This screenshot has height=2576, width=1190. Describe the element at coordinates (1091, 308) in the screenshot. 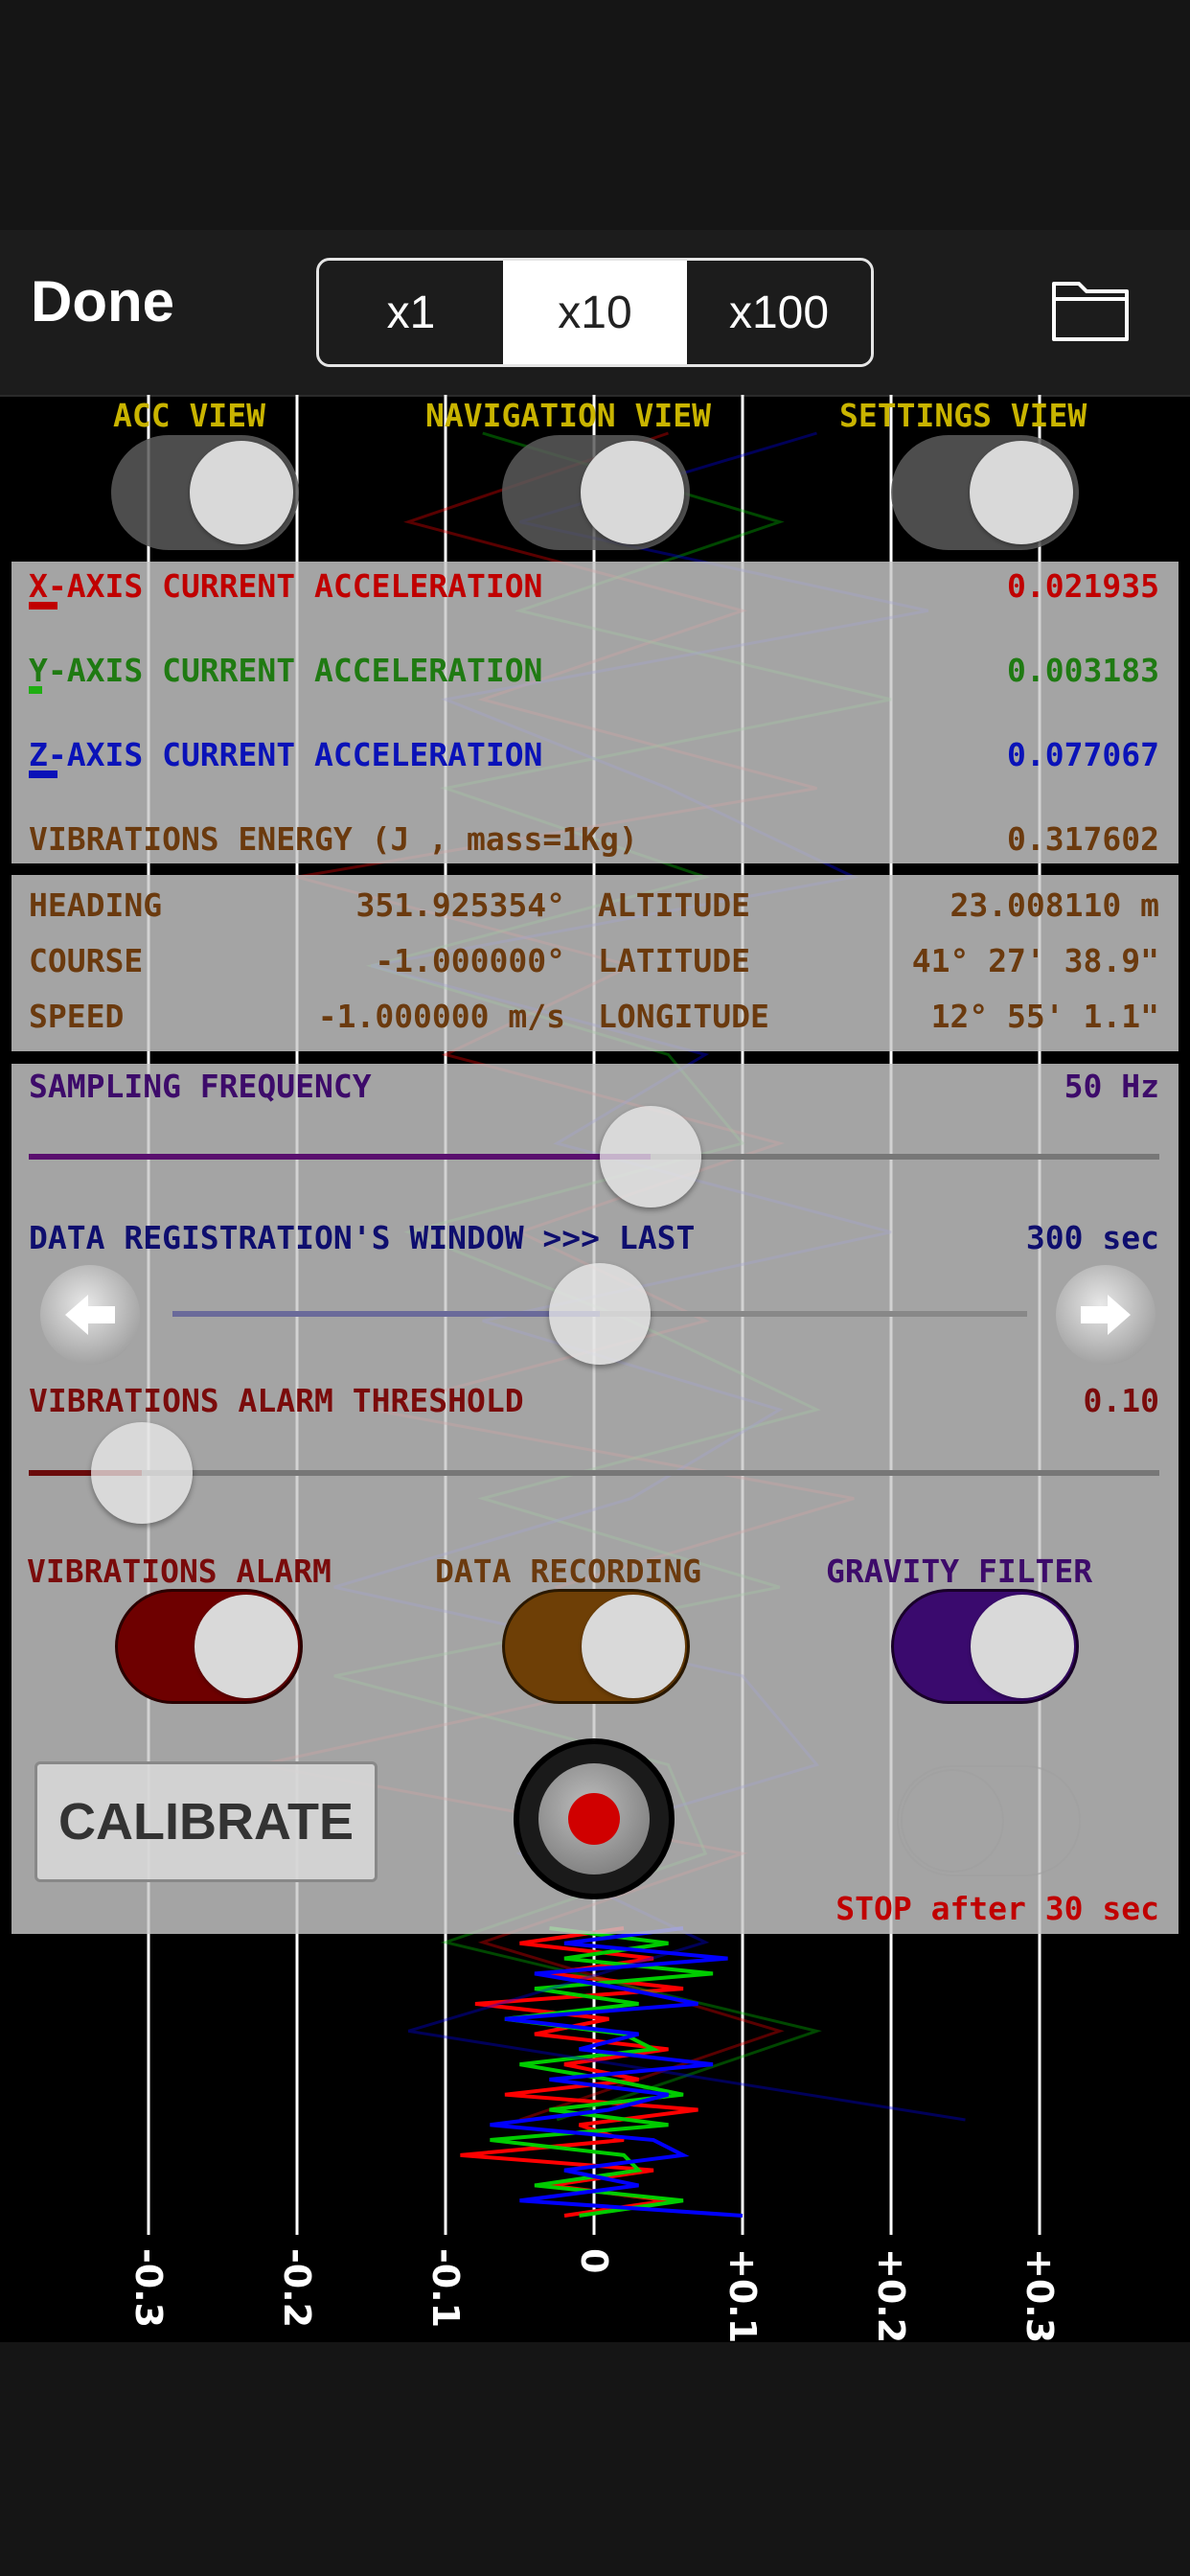

I see `folder-icon` at that location.